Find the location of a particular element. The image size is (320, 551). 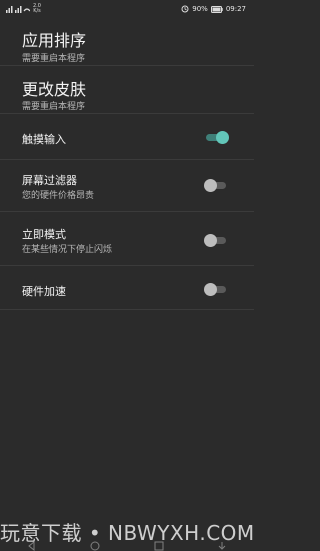

recents-icon is located at coordinates (159, 543).